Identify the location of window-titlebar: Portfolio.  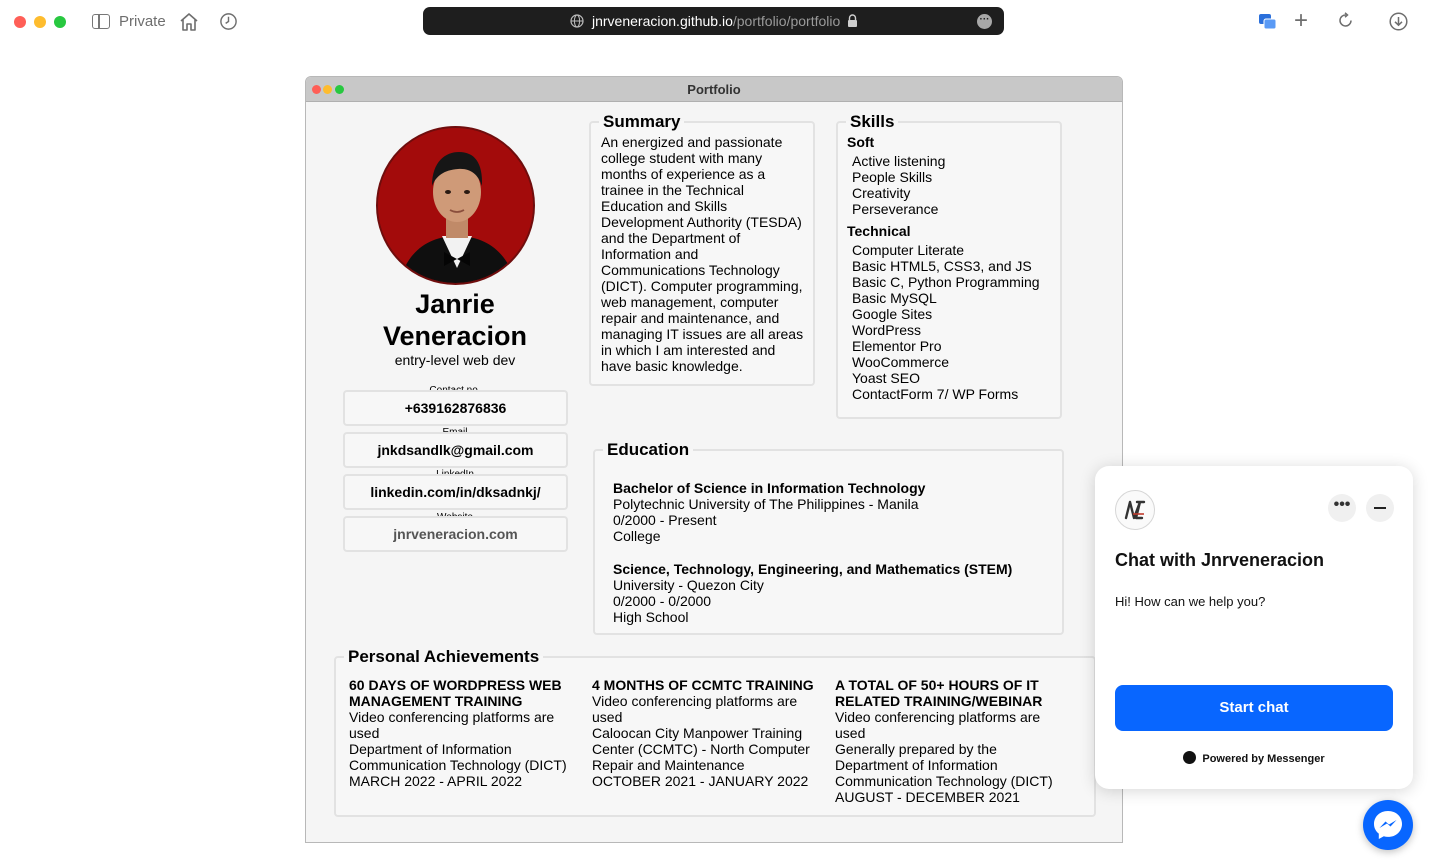
(714, 89).